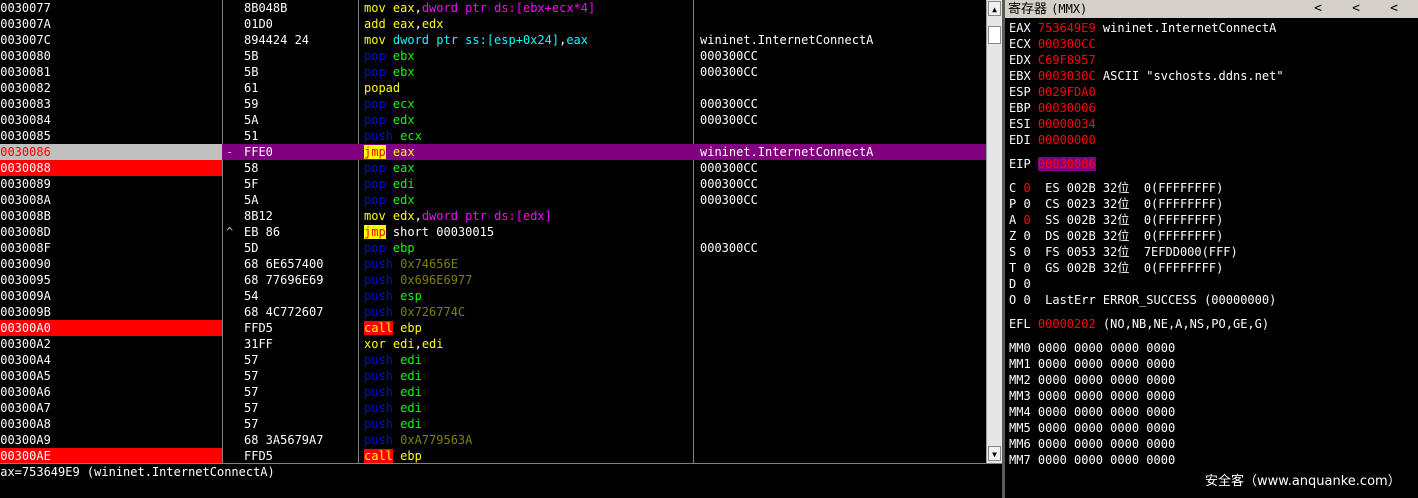 This screenshot has width=1418, height=498. What do you see at coordinates (1052, 44) in the screenshot?
I see `register-row-ecx: ECX 000300CC` at bounding box center [1052, 44].